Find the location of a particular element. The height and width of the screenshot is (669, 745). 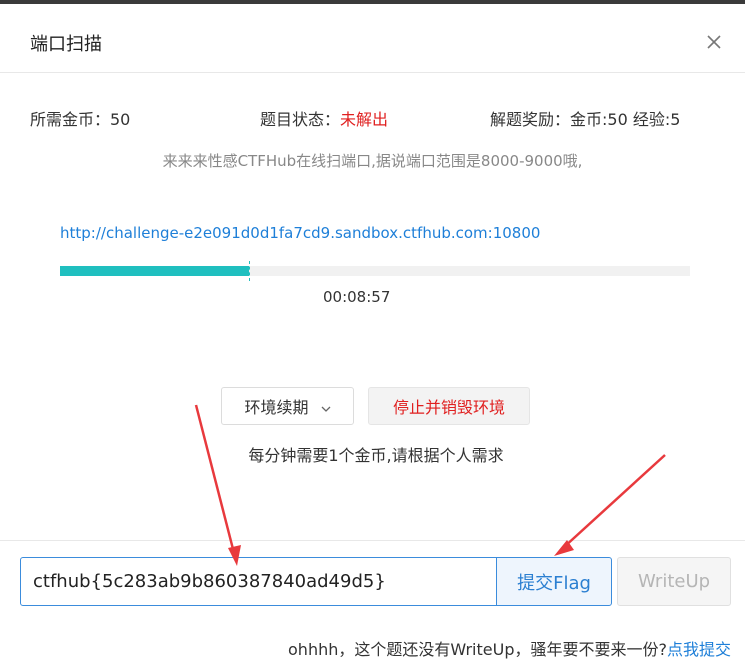

renew-environment-button: 环境续期 is located at coordinates (287, 406).